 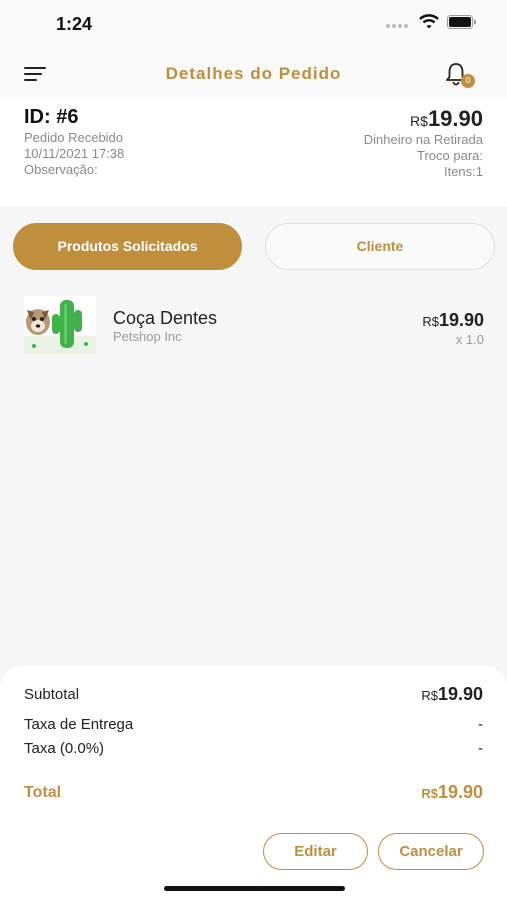 What do you see at coordinates (147, 336) in the screenshot?
I see `product-store: Petshop Inc` at bounding box center [147, 336].